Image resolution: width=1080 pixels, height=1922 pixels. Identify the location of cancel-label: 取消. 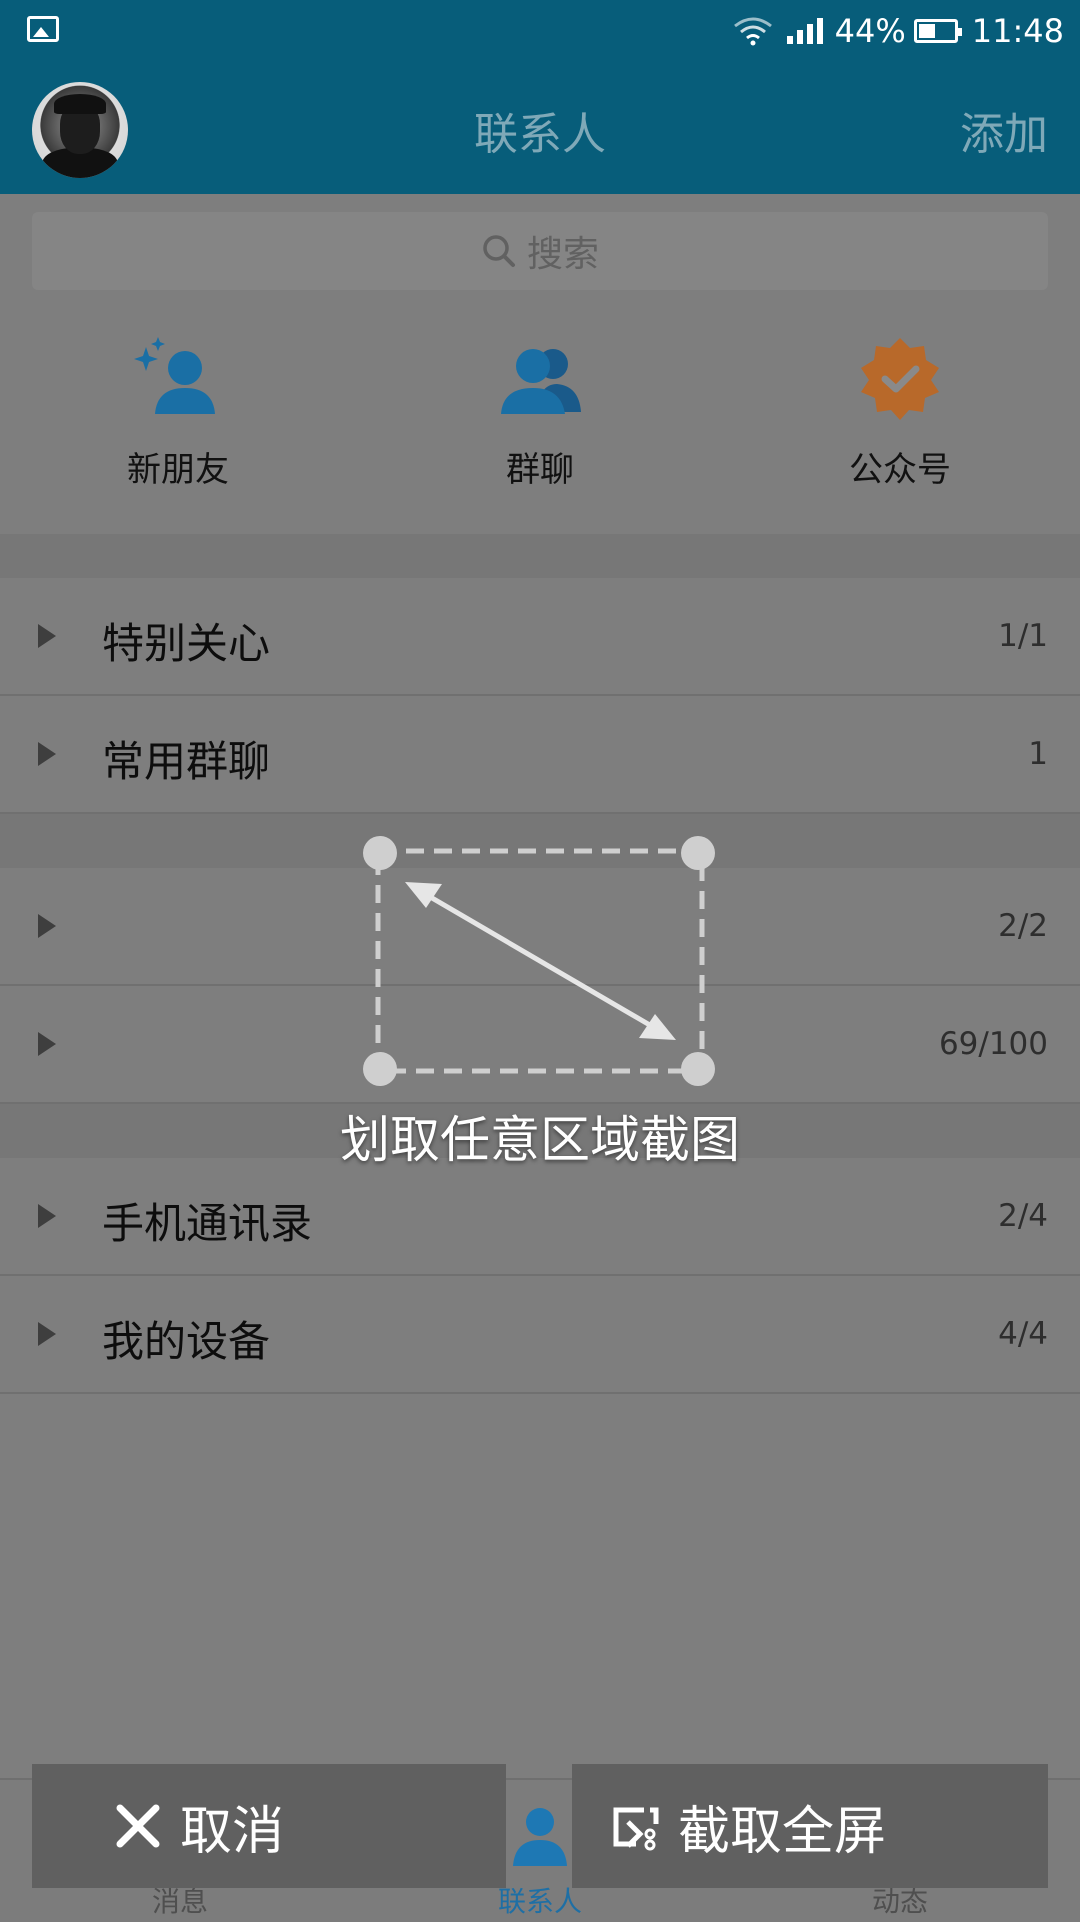
(232, 1831).